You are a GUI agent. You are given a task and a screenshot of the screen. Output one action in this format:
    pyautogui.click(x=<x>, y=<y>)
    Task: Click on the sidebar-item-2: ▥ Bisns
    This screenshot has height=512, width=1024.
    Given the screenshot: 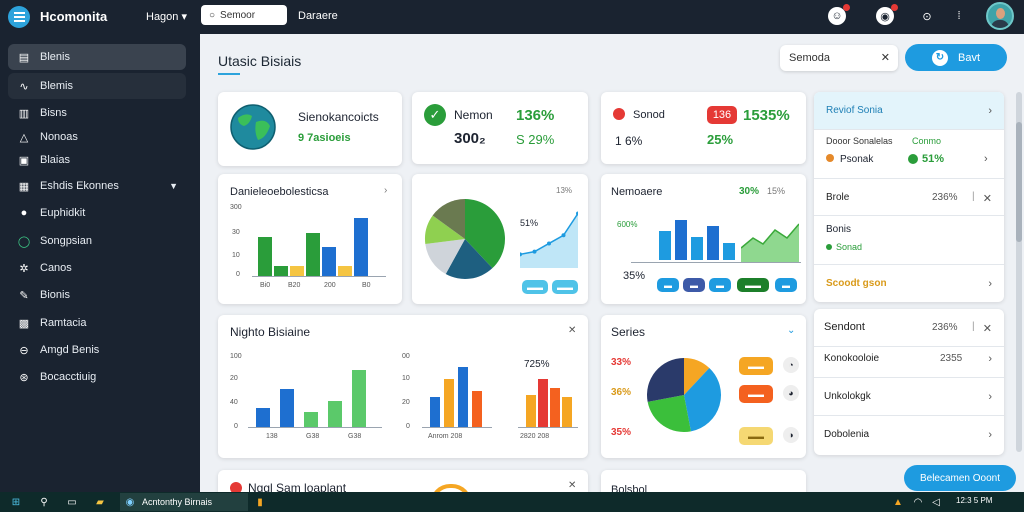 What is the action you would take?
    pyautogui.click(x=97, y=113)
    